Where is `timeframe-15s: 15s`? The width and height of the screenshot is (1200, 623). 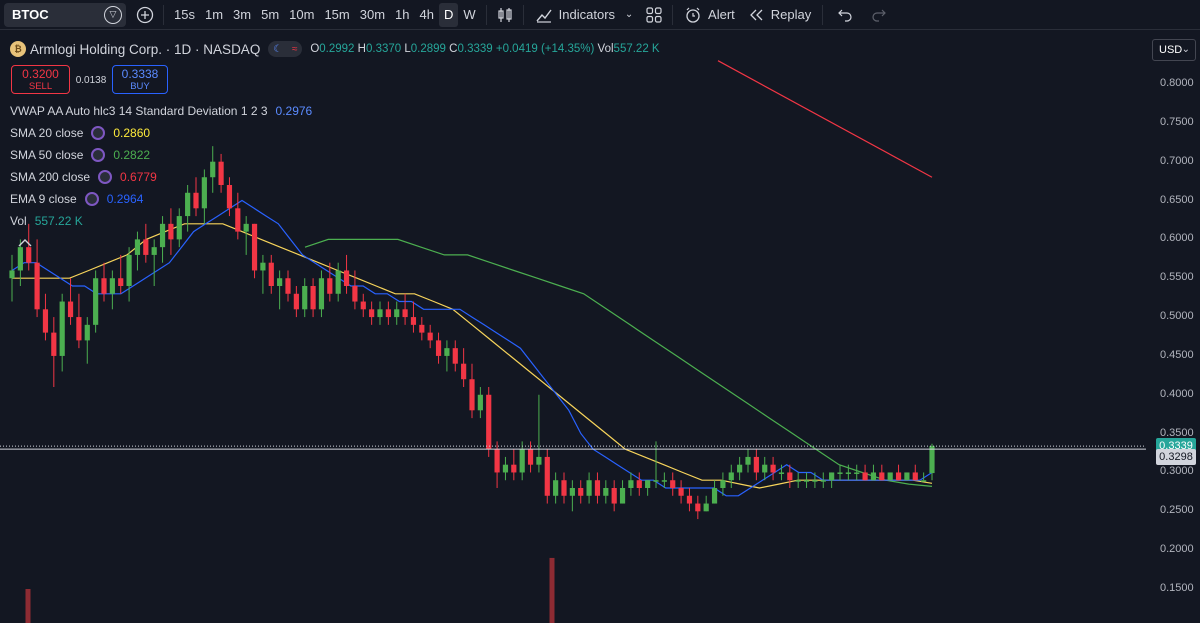
timeframe-15s: 15s is located at coordinates (184, 15).